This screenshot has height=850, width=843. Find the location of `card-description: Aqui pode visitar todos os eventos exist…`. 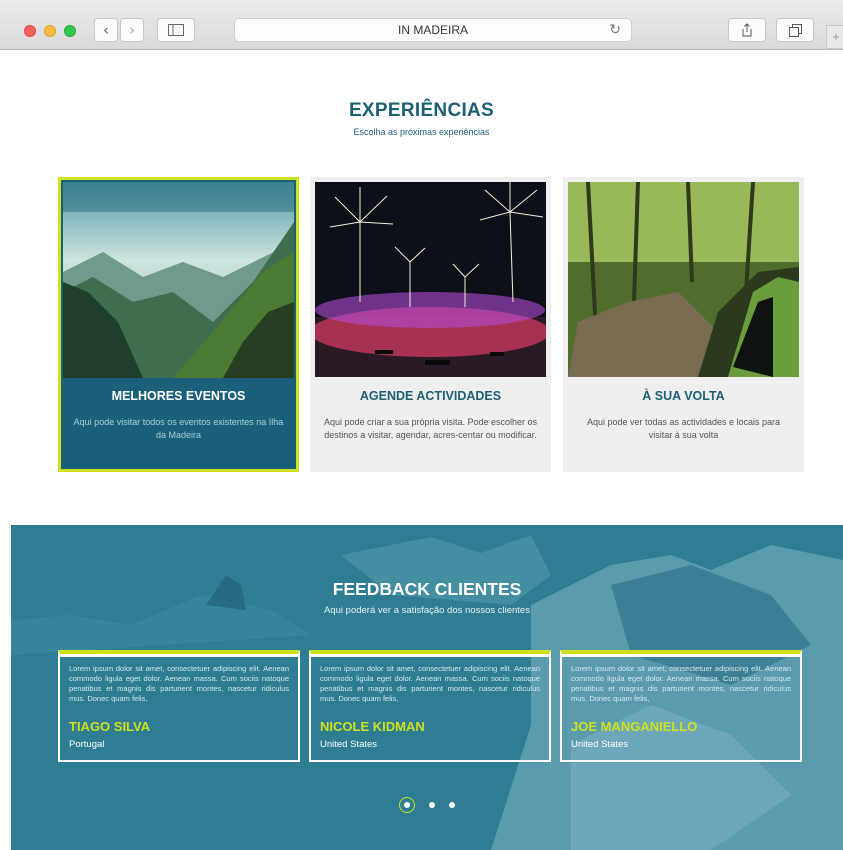

card-description: Aqui pode visitar todos os eventos exist… is located at coordinates (178, 428).